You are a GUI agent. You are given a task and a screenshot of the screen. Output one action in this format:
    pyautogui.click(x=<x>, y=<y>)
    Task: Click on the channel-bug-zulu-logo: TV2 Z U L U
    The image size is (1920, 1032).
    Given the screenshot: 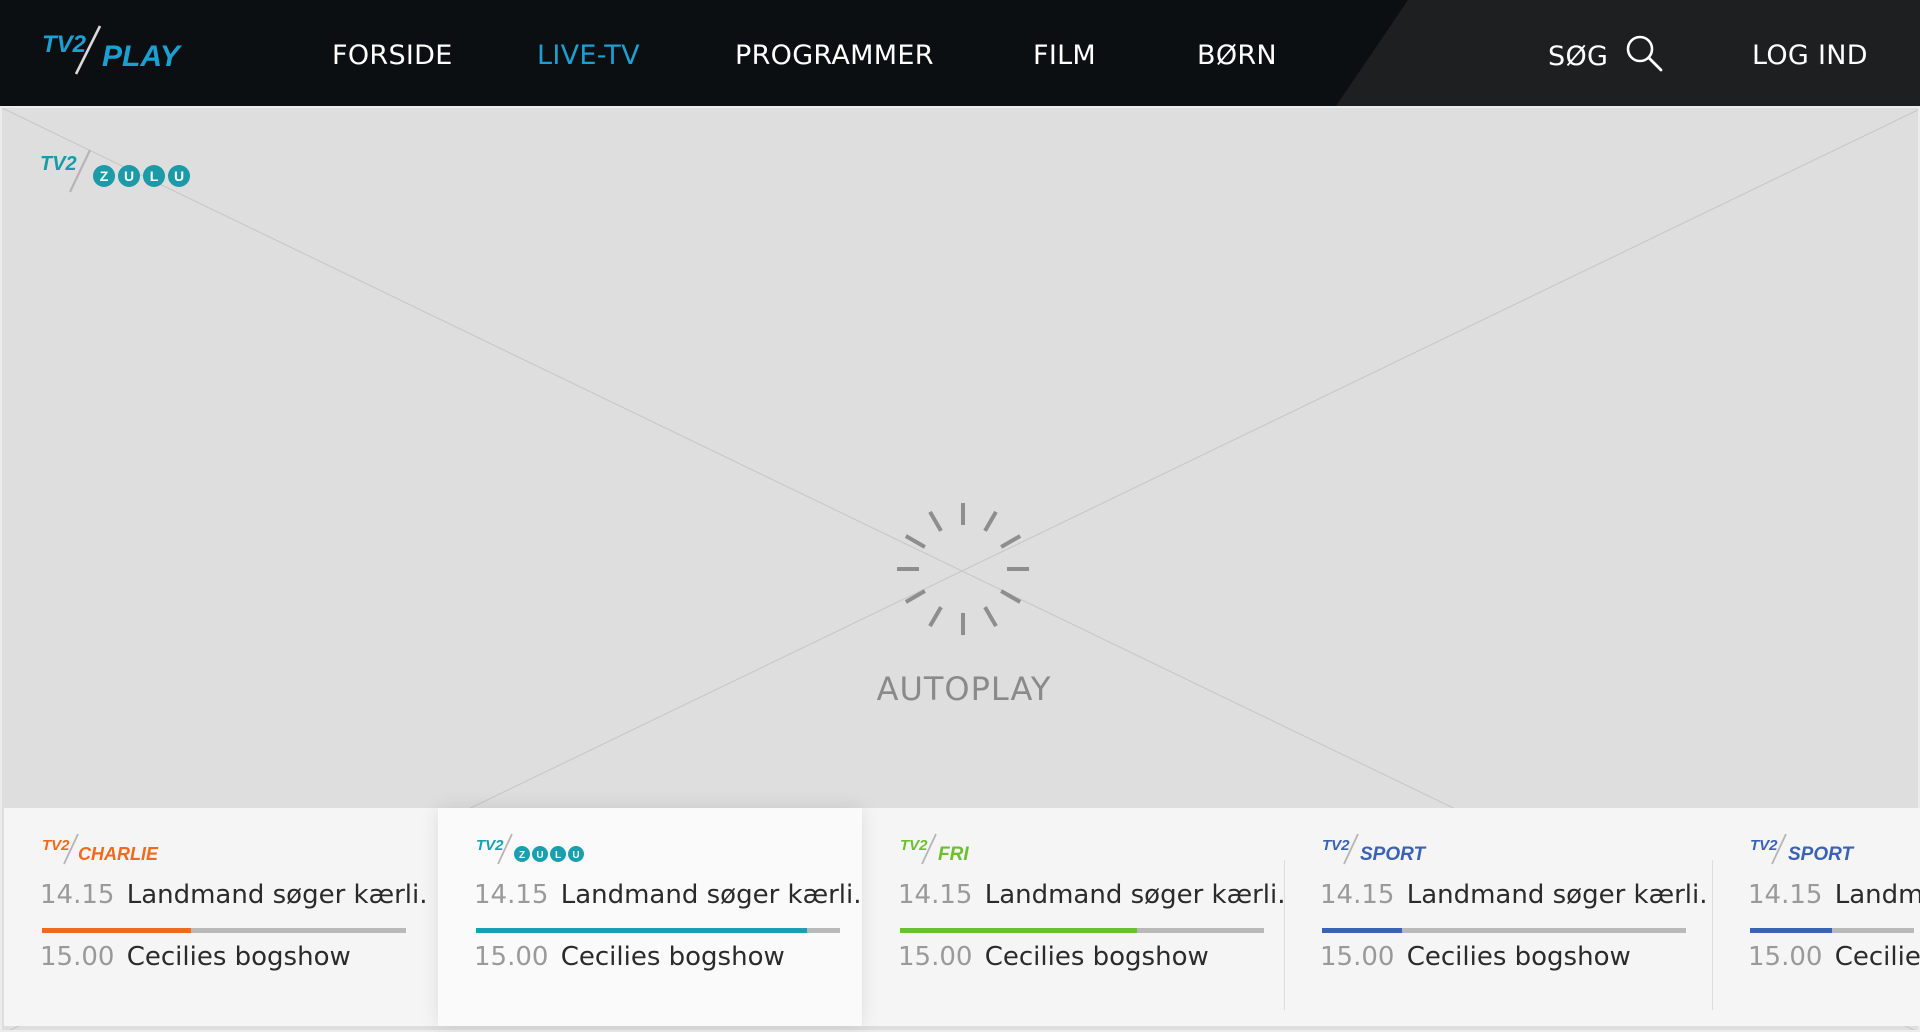 What is the action you would take?
    pyautogui.click(x=118, y=173)
    